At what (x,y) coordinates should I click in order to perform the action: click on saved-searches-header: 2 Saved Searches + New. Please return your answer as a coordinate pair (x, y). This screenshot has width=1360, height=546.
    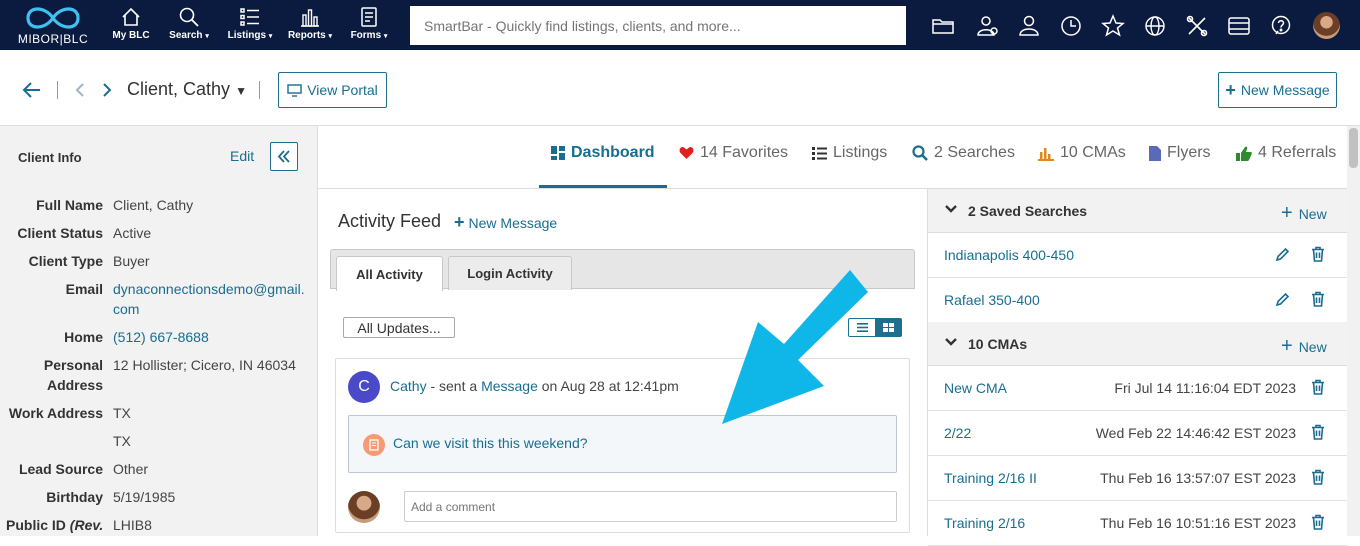
    Looking at the image, I should click on (1138, 211).